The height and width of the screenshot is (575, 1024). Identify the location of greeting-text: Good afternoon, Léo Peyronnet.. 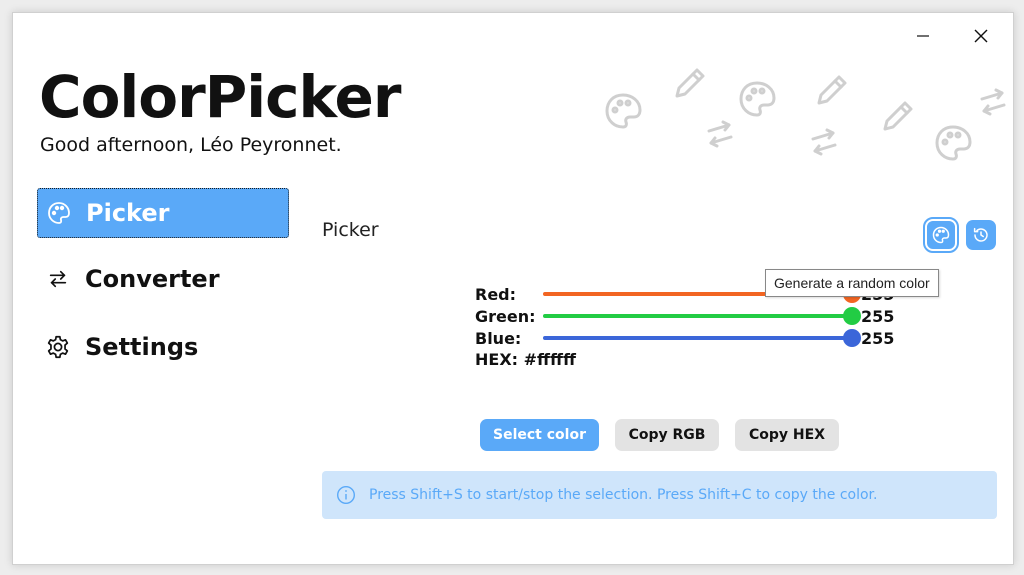
(191, 145).